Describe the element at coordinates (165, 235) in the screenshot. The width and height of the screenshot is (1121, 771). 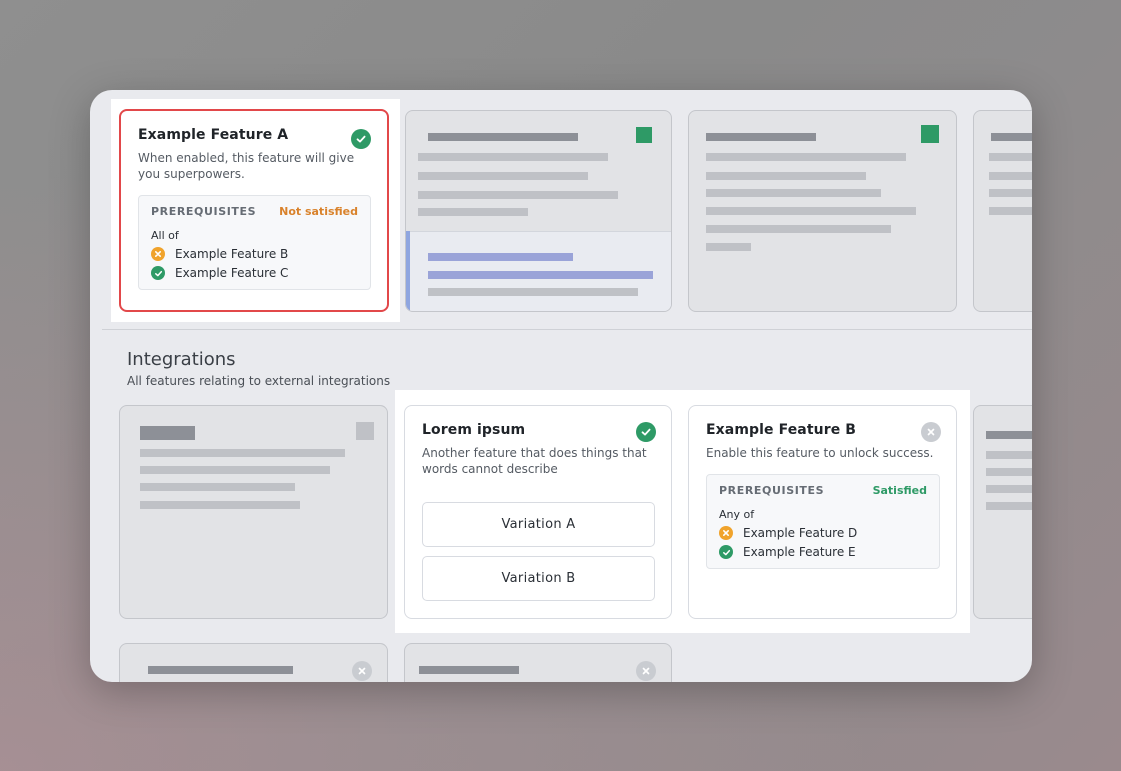
I see `prerequisites-mode: All of` at that location.